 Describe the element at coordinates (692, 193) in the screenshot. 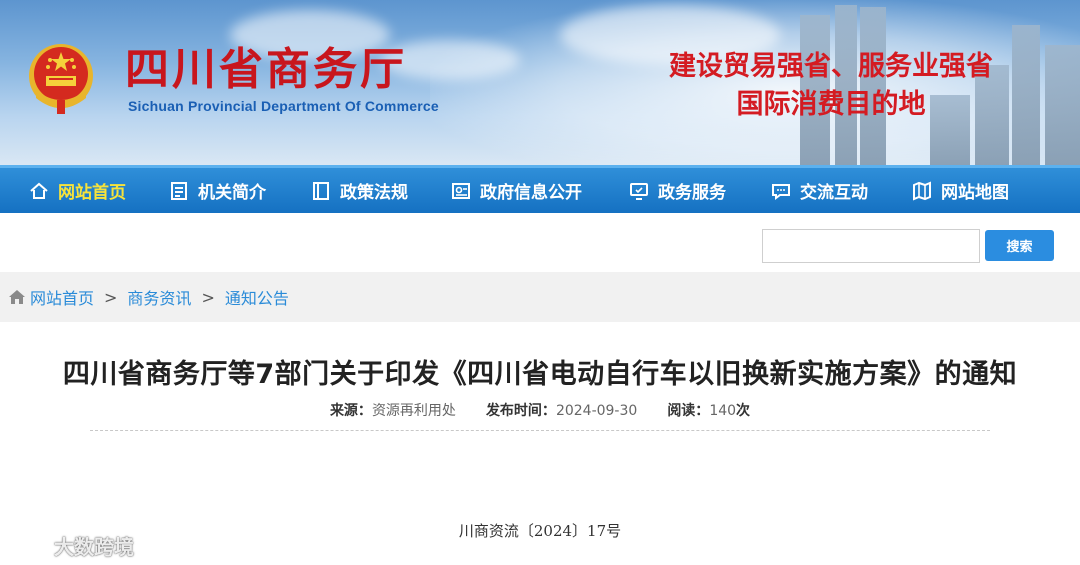

I see `nav-item-label: 政务服务` at that location.